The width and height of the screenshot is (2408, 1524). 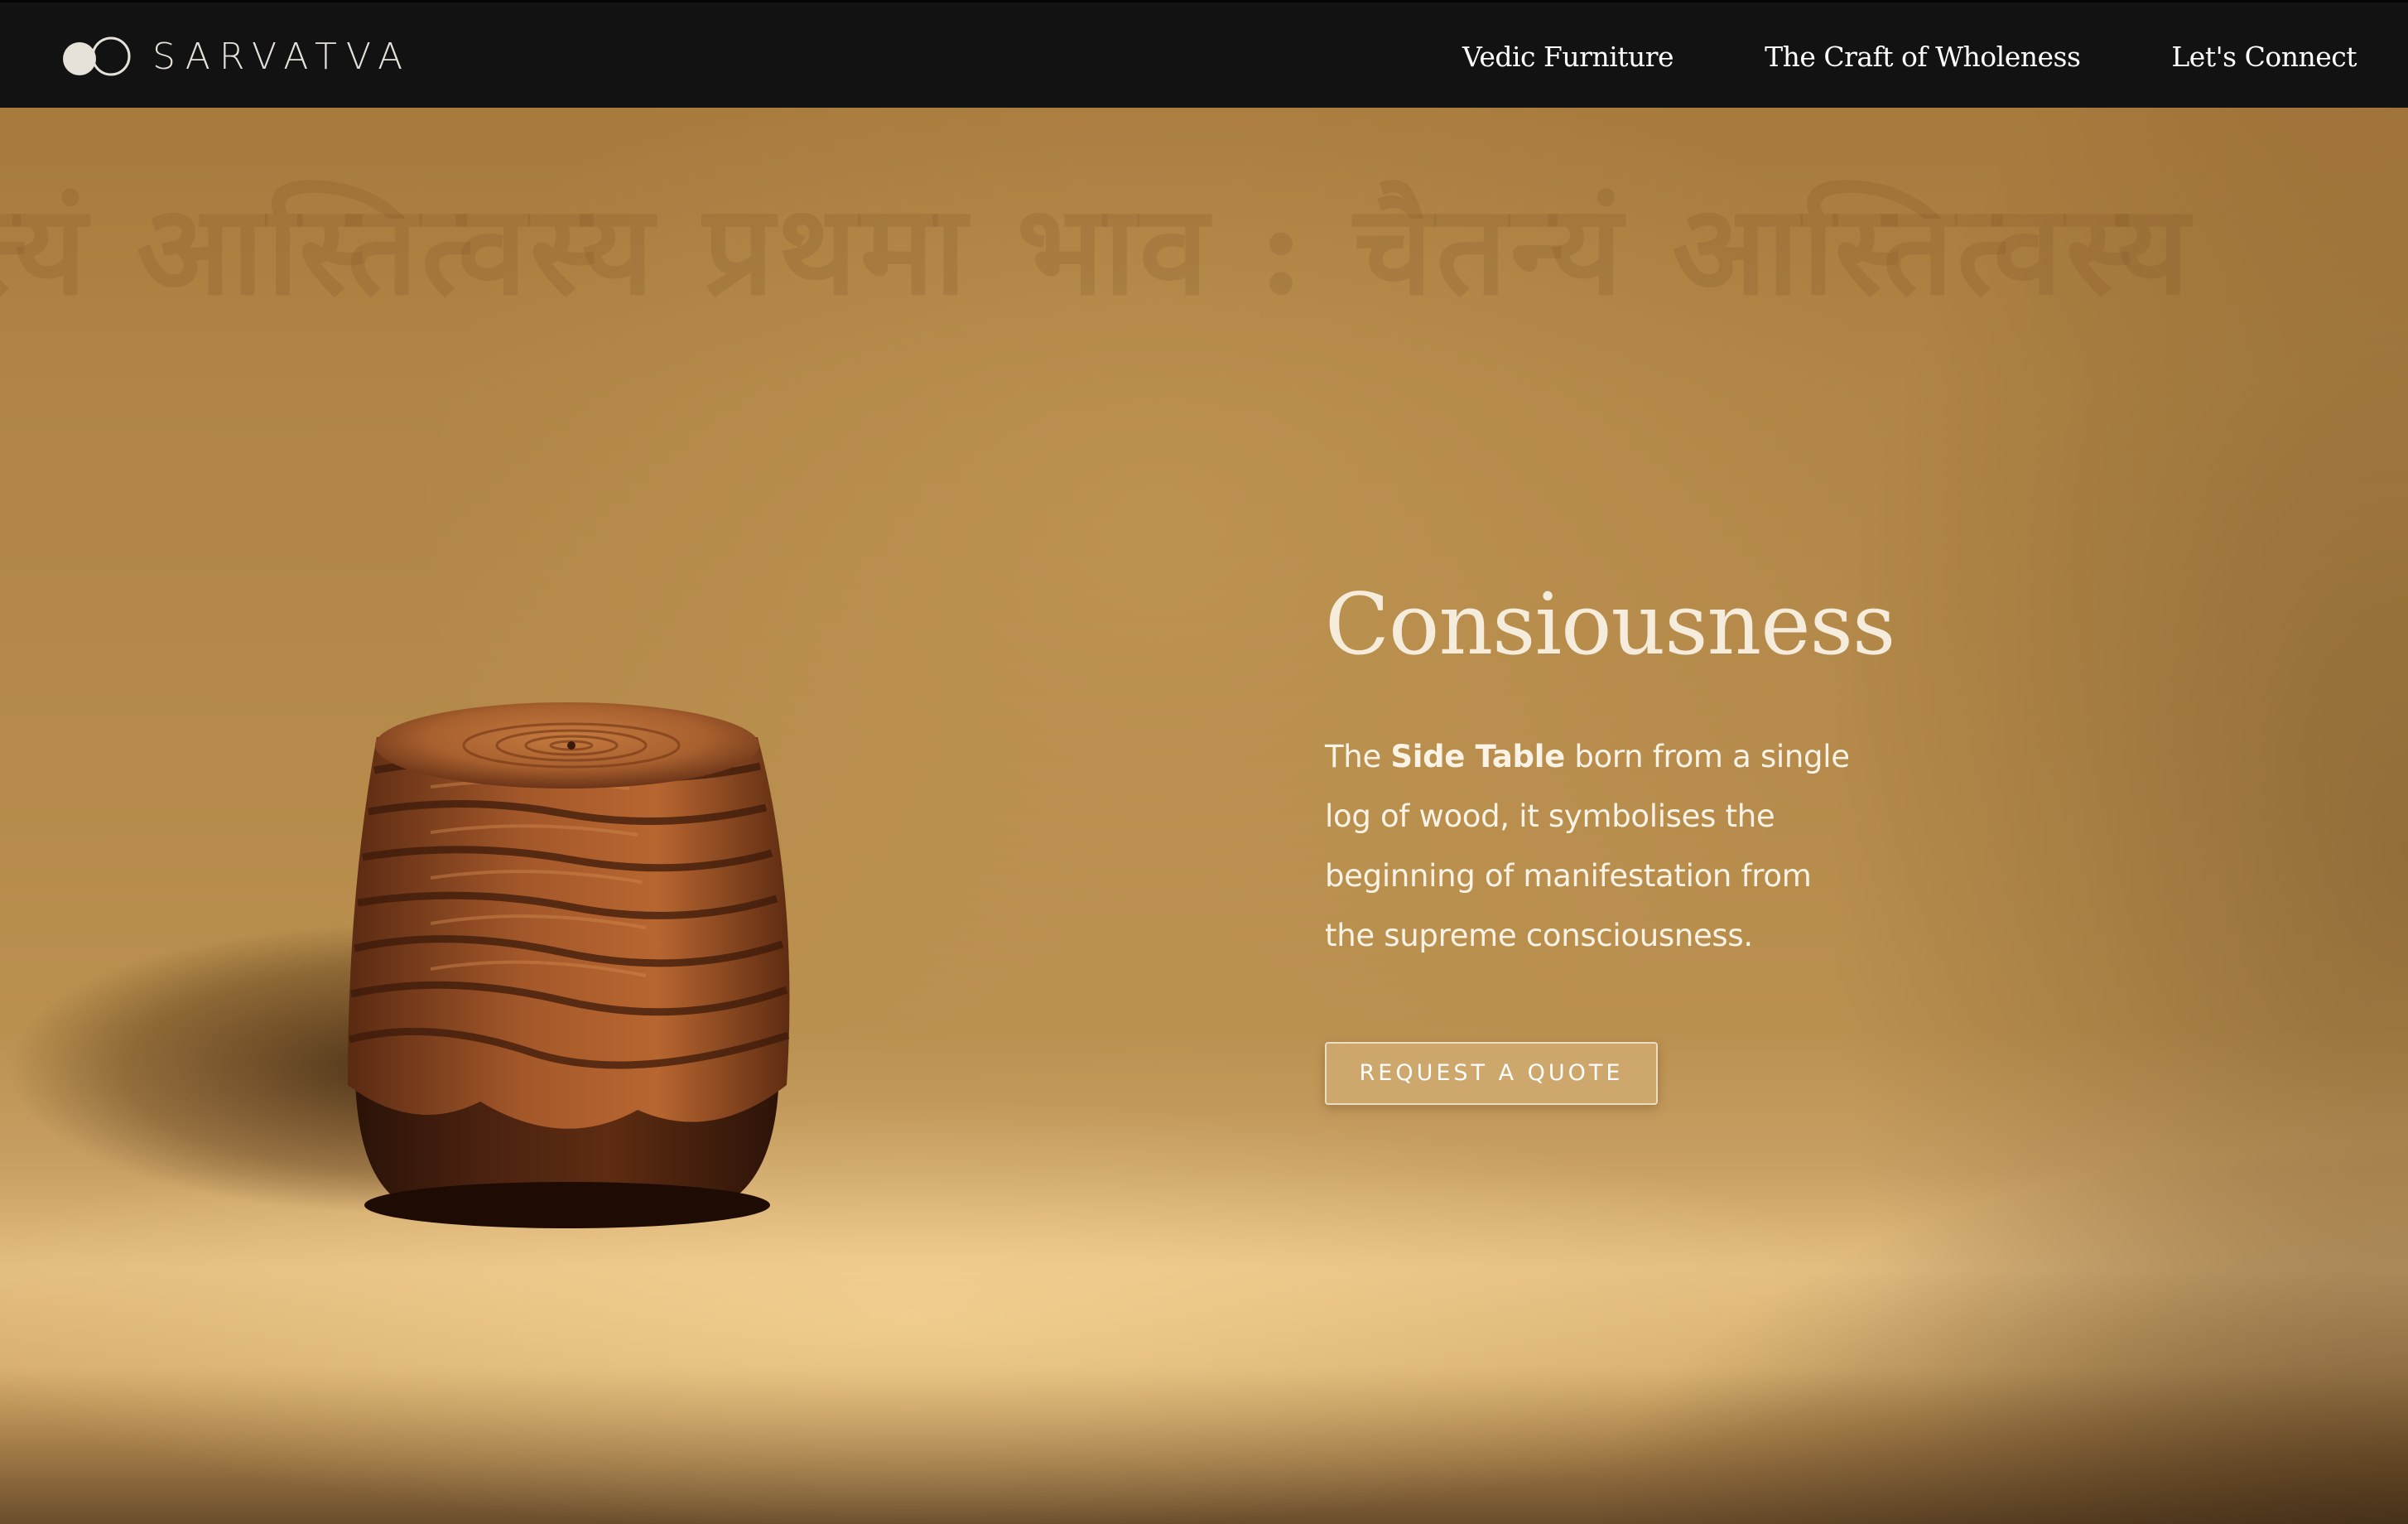 I want to click on brand-logo: SARVATVA, so click(x=236, y=57).